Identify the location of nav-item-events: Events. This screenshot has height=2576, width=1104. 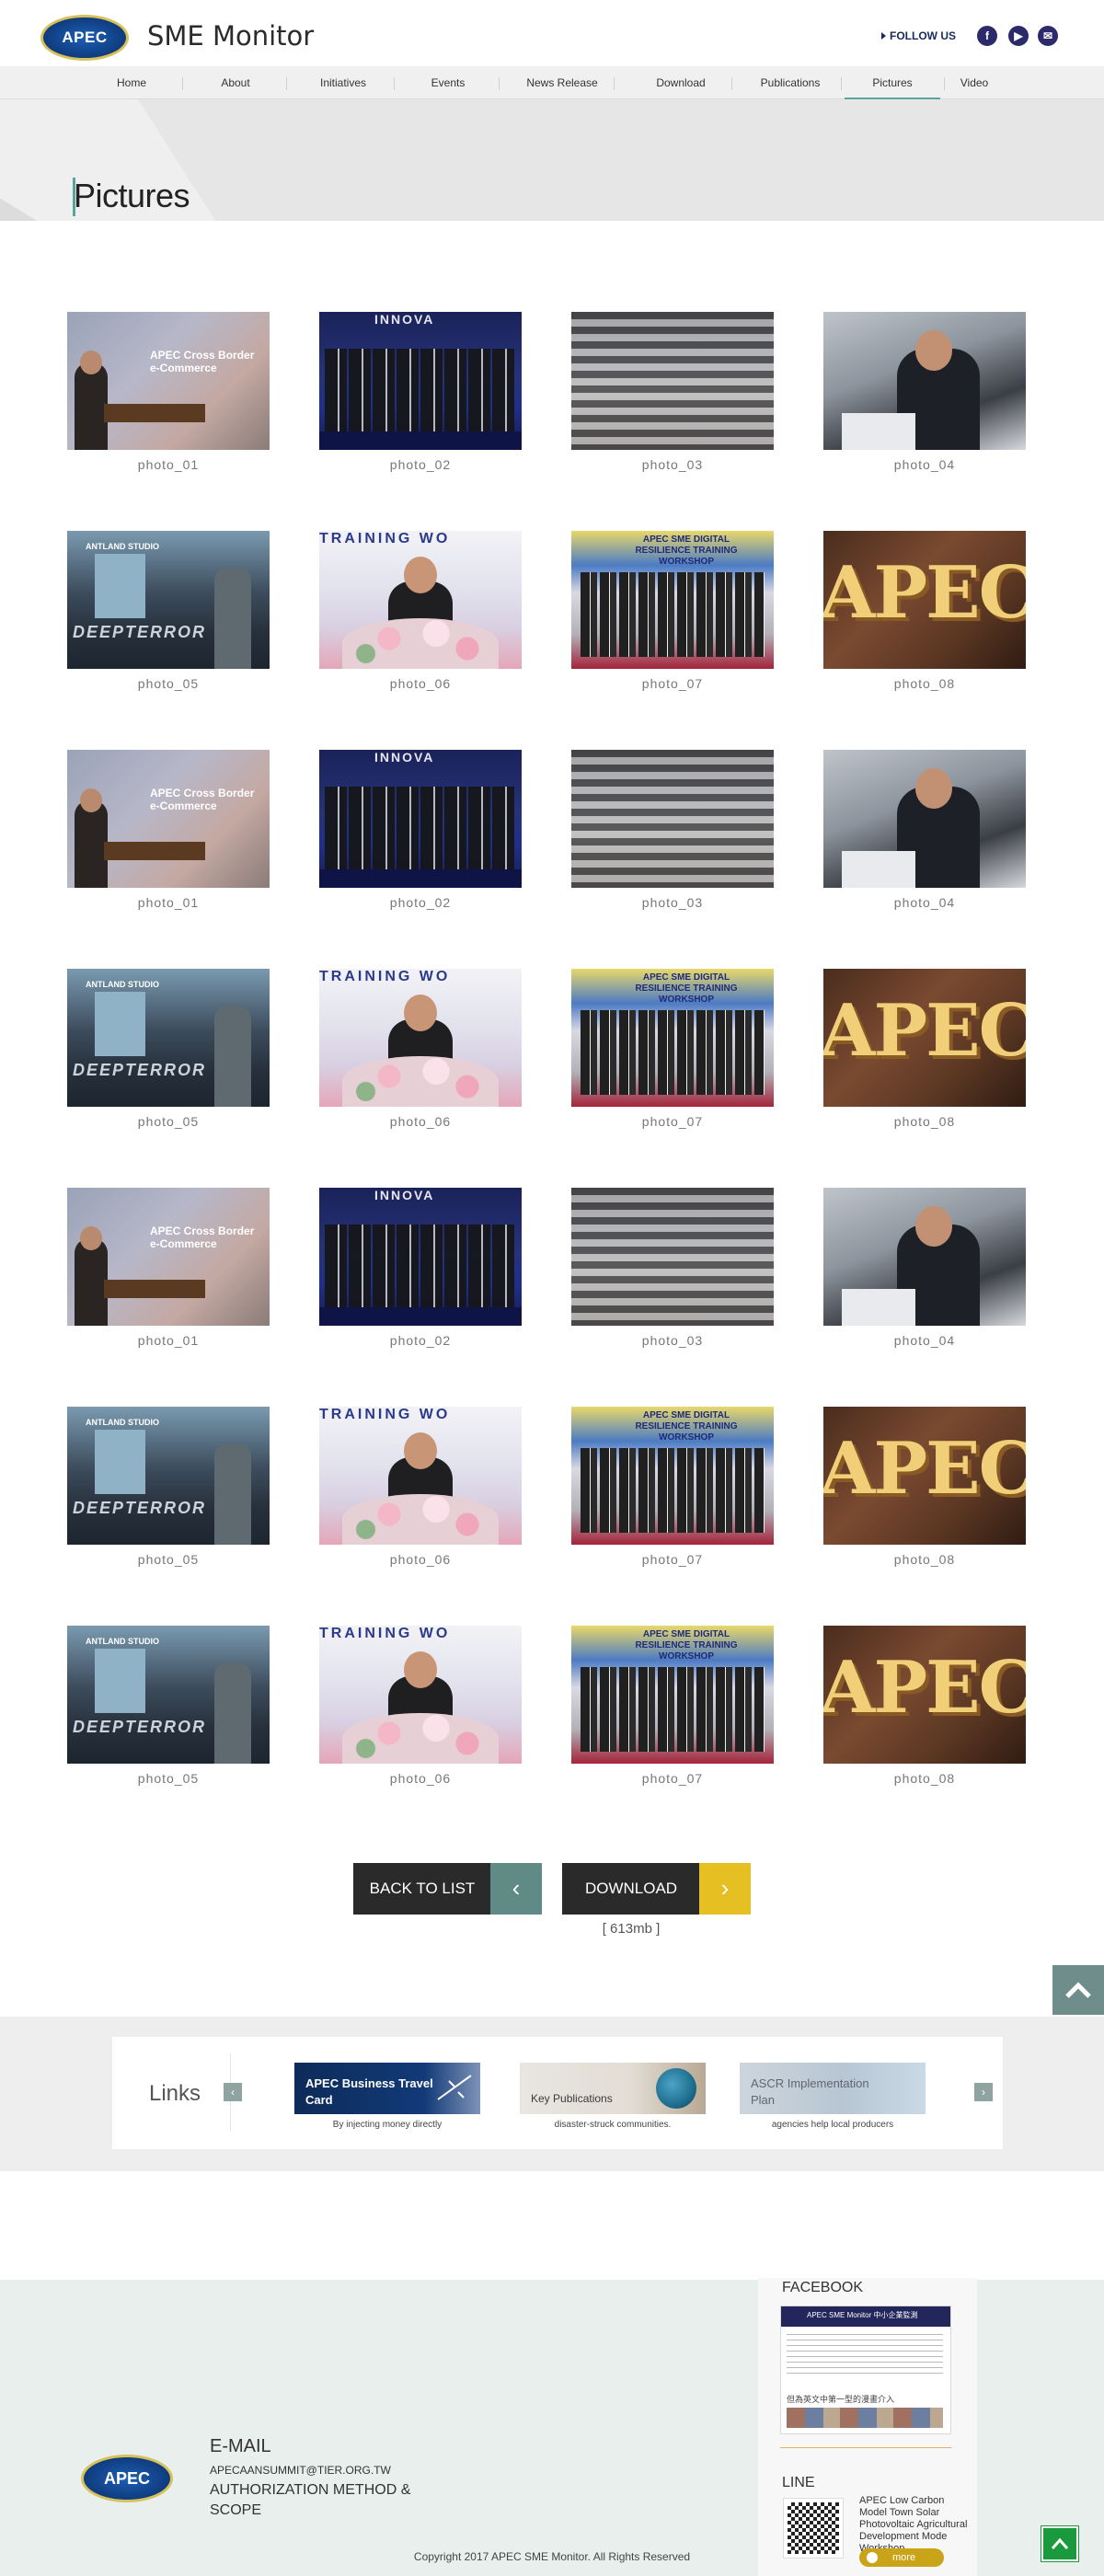
(448, 82).